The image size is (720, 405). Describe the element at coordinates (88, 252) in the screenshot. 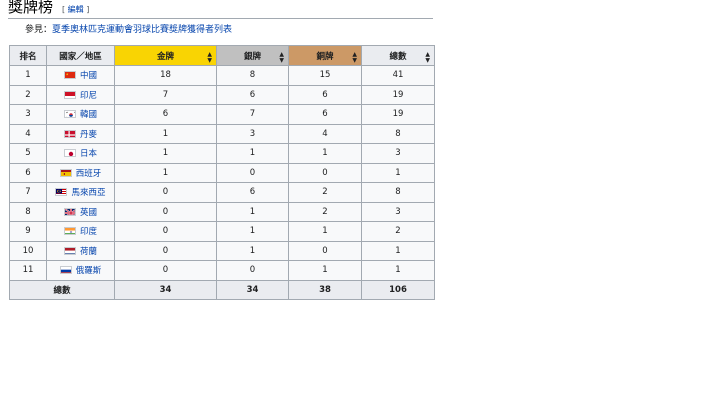

I see `nation-link: 荷蘭` at that location.